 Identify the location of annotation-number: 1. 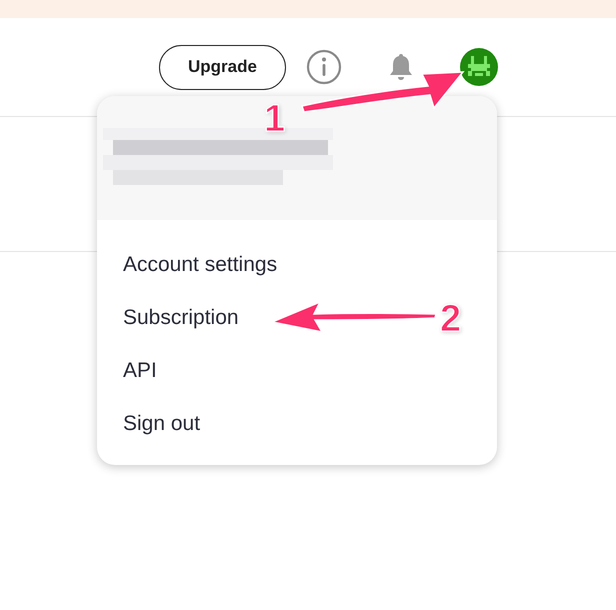
(275, 119).